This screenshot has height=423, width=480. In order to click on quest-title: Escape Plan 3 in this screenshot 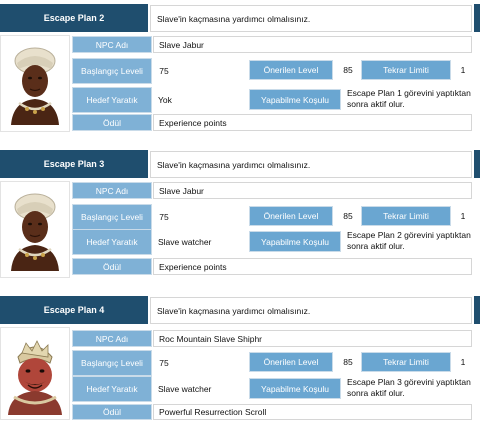, I will do `click(74, 164)`.